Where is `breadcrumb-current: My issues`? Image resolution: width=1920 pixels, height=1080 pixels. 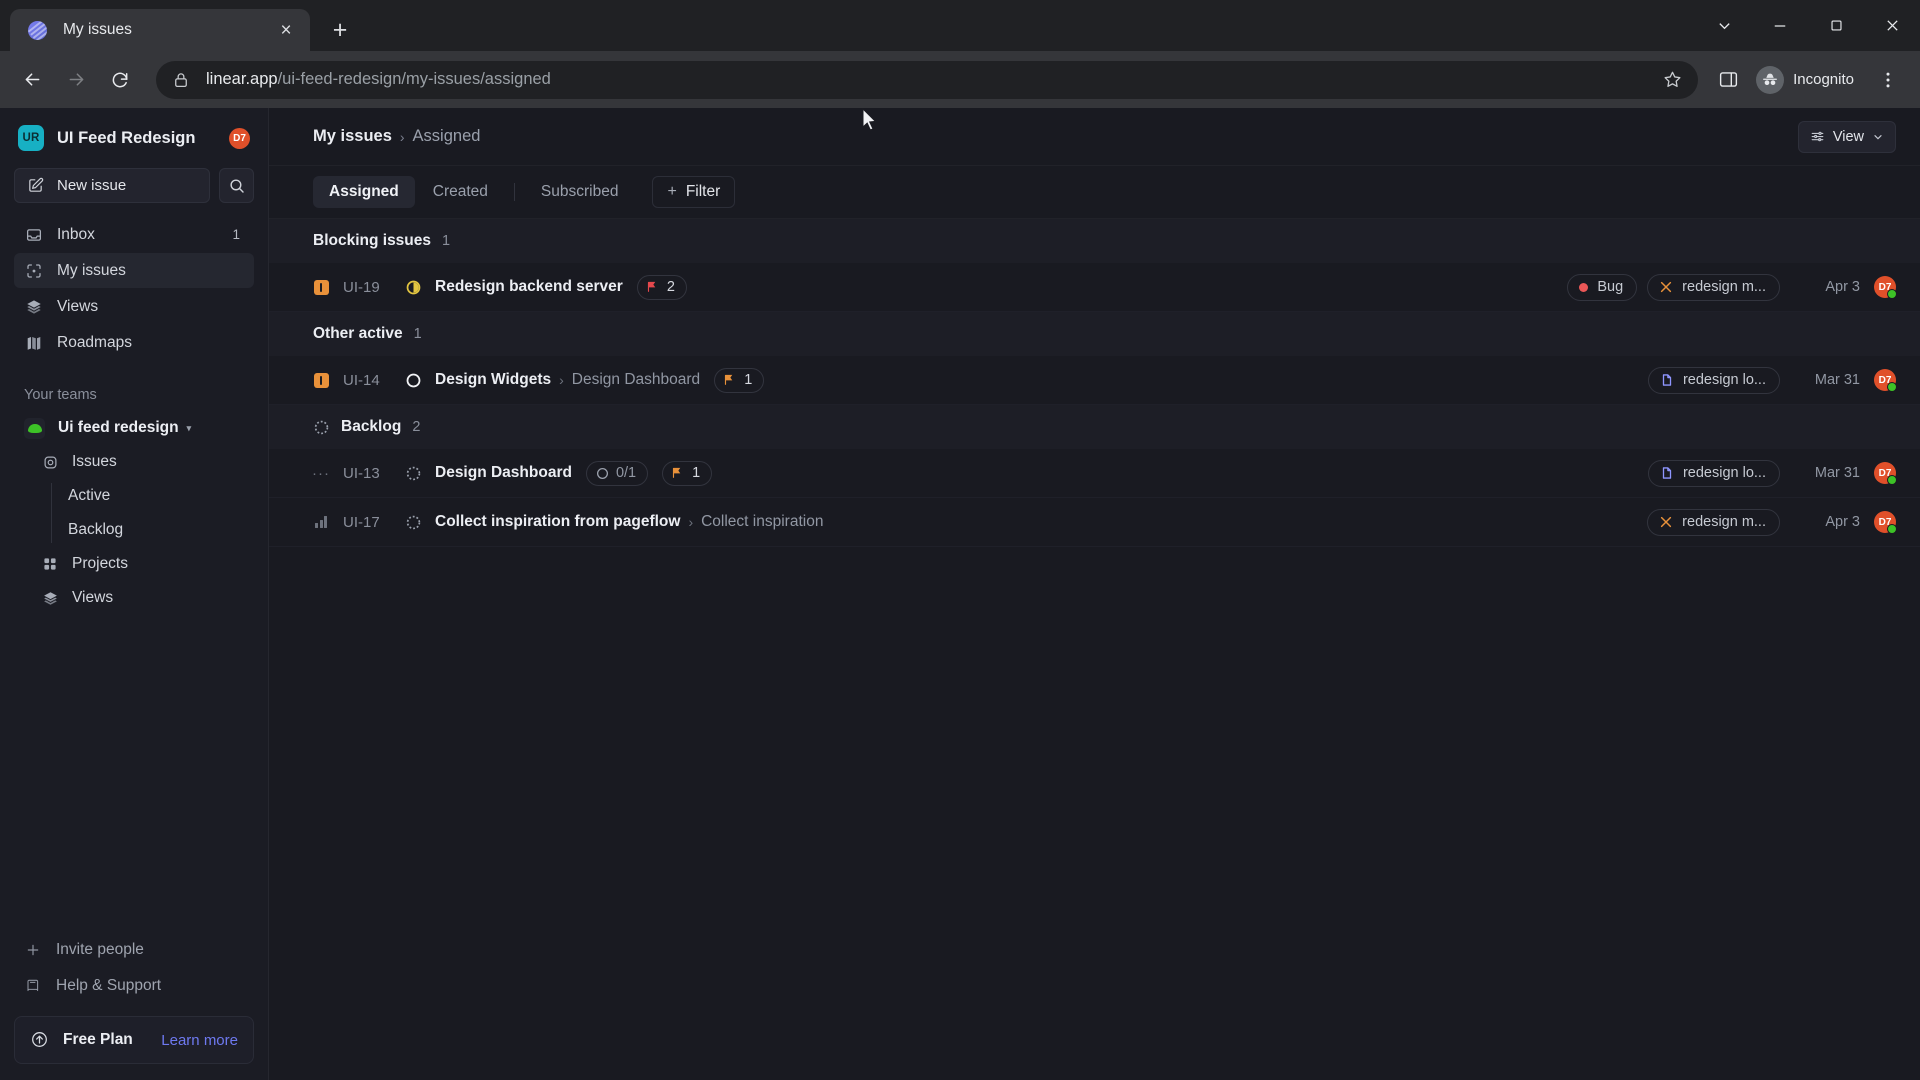 breadcrumb-current: My issues is located at coordinates (352, 136).